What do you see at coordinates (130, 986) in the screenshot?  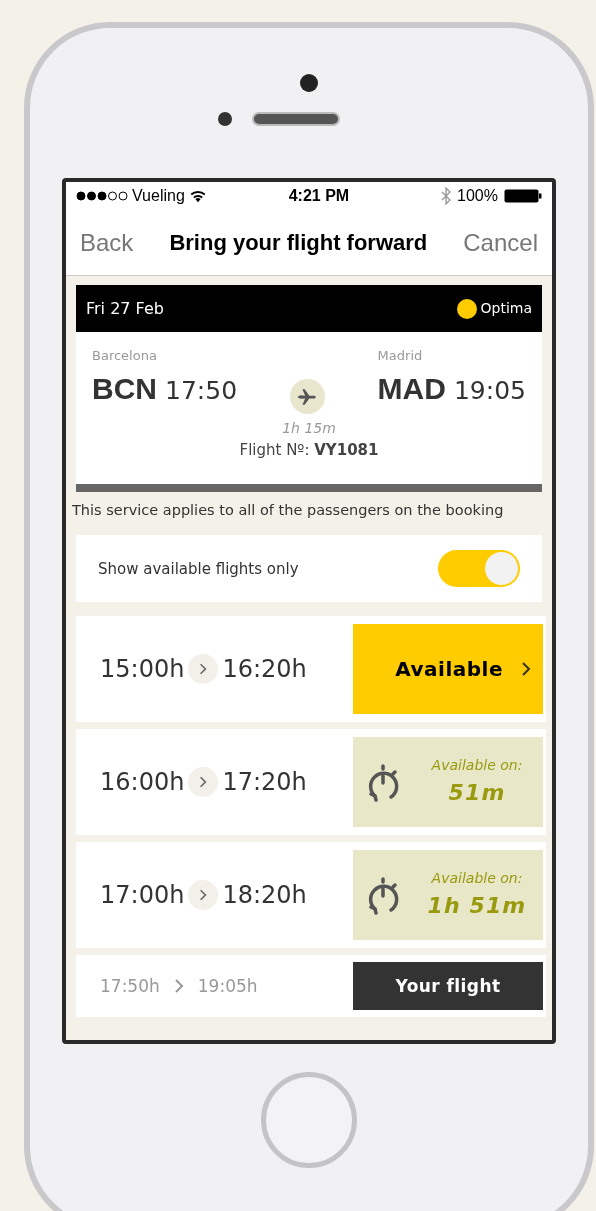 I see `departure-time: 17:50h` at bounding box center [130, 986].